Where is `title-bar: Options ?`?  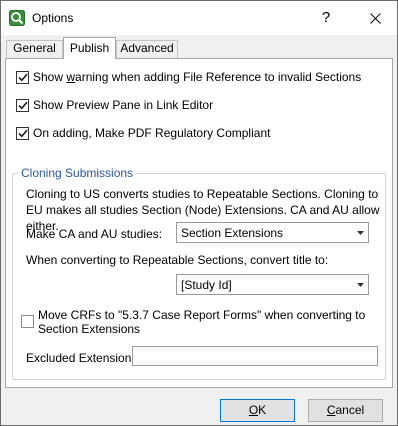 title-bar: Options ? is located at coordinates (199, 18).